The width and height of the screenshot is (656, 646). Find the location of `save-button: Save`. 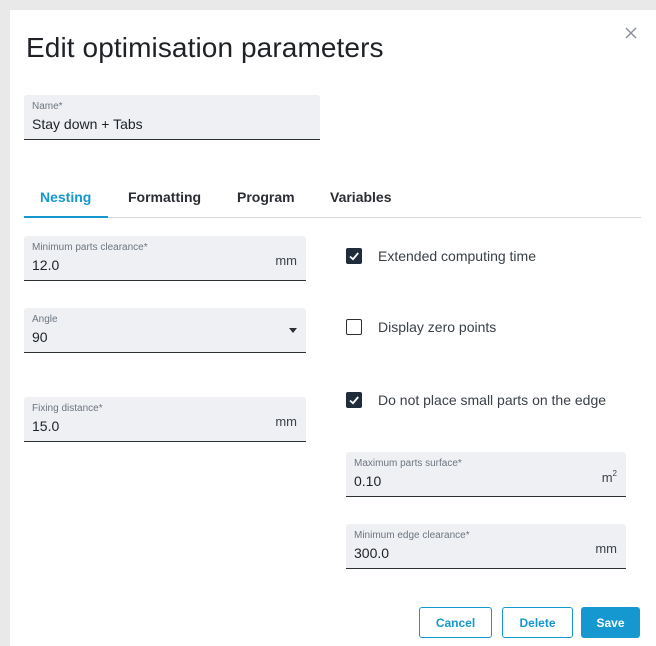

save-button: Save is located at coordinates (610, 622).